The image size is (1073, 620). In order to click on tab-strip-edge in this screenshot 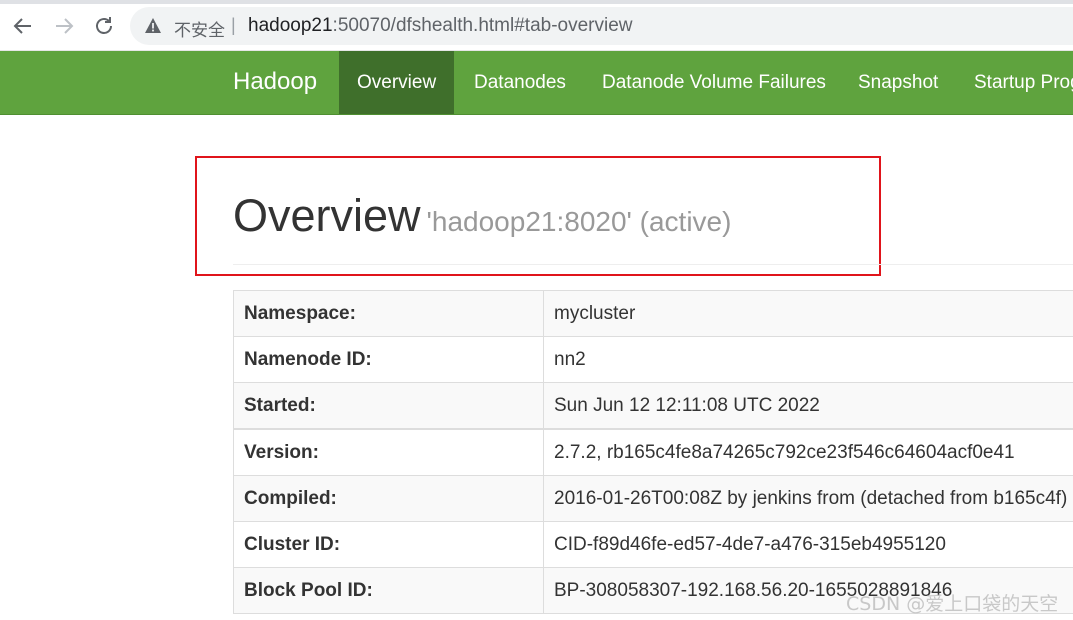, I will do `click(536, 2)`.